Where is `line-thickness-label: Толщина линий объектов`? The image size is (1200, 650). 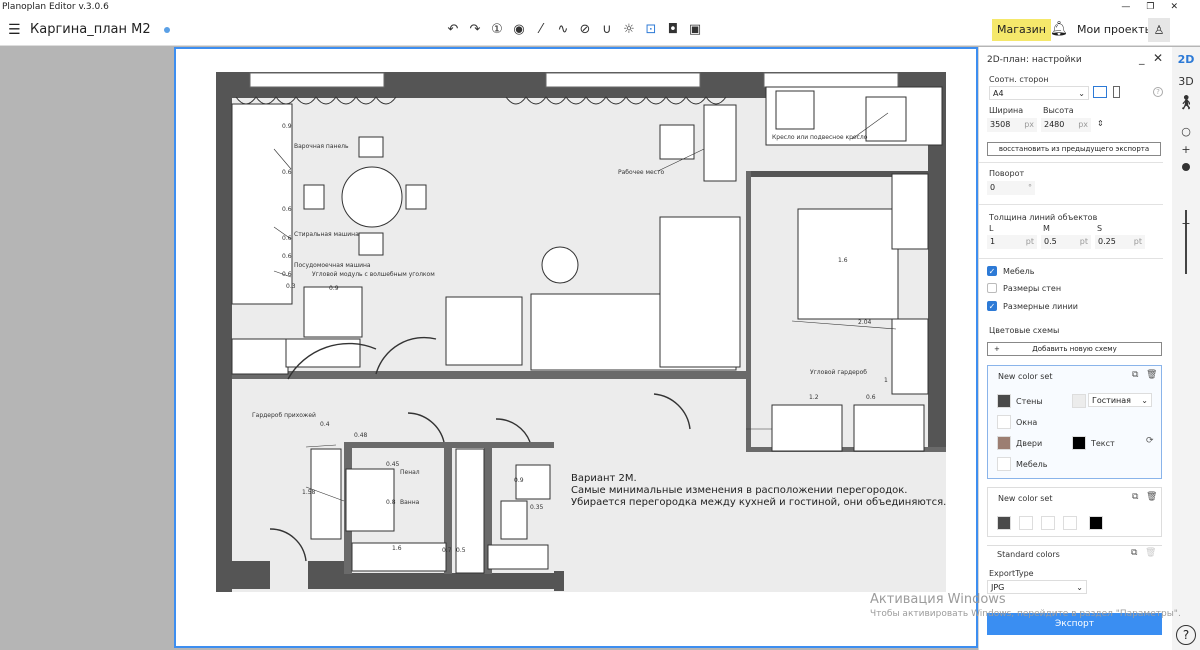
line-thickness-label: Толщина линий объектов is located at coordinates (1043, 217).